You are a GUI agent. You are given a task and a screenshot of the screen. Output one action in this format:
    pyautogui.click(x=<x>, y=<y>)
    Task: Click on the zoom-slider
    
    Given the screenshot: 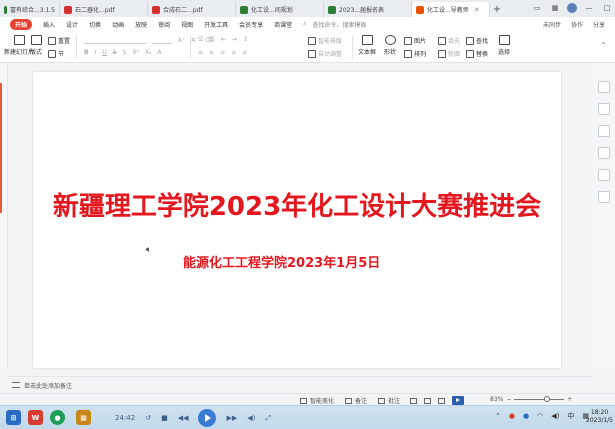 What is the action you would take?
    pyautogui.click(x=539, y=399)
    